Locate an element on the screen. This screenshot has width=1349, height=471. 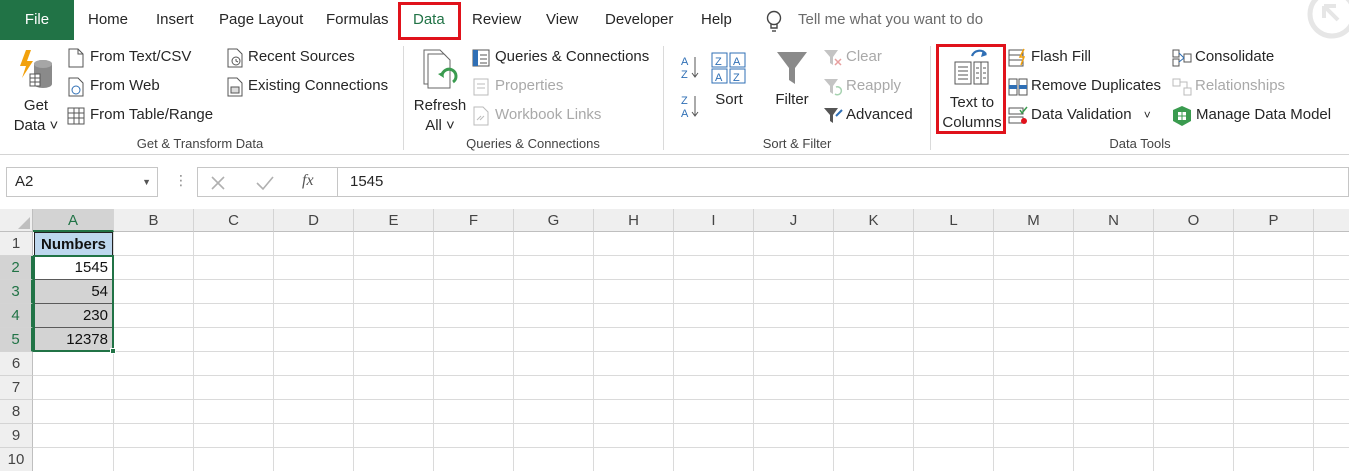
tab-insert: Insert is located at coordinates (175, 20).